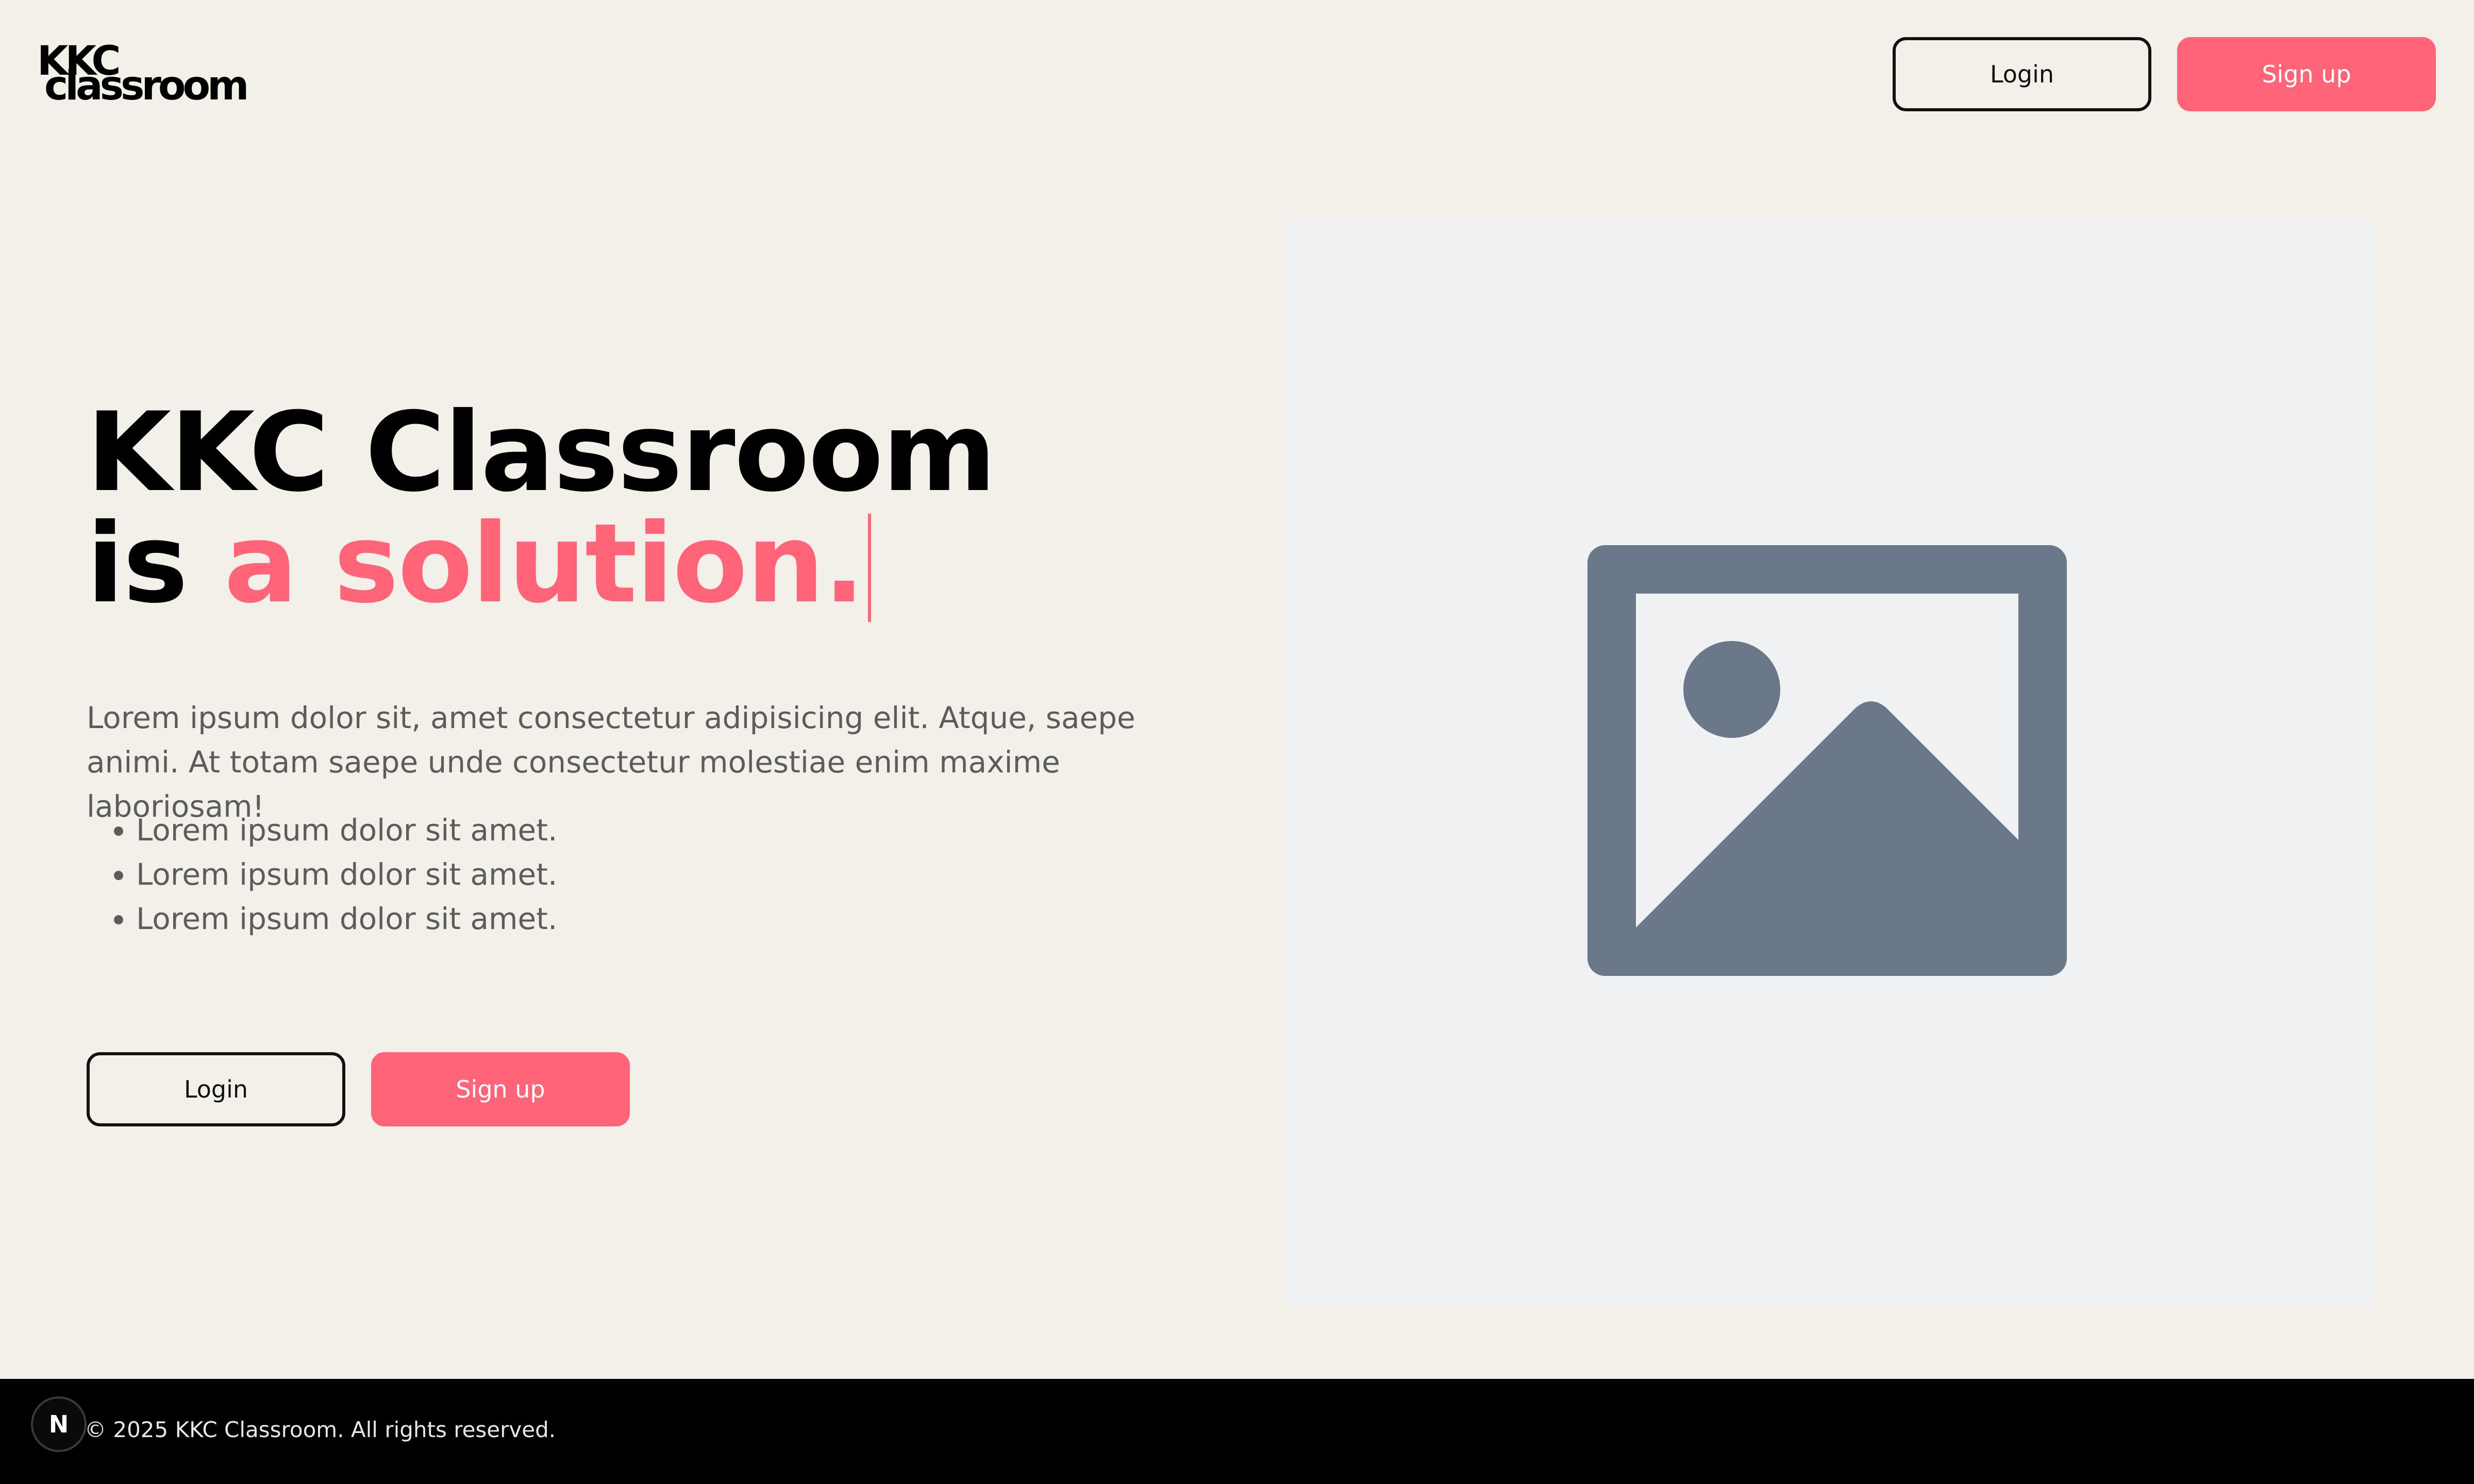 The height and width of the screenshot is (1484, 2474). I want to click on image-placeholder-icon, so click(1827, 760).